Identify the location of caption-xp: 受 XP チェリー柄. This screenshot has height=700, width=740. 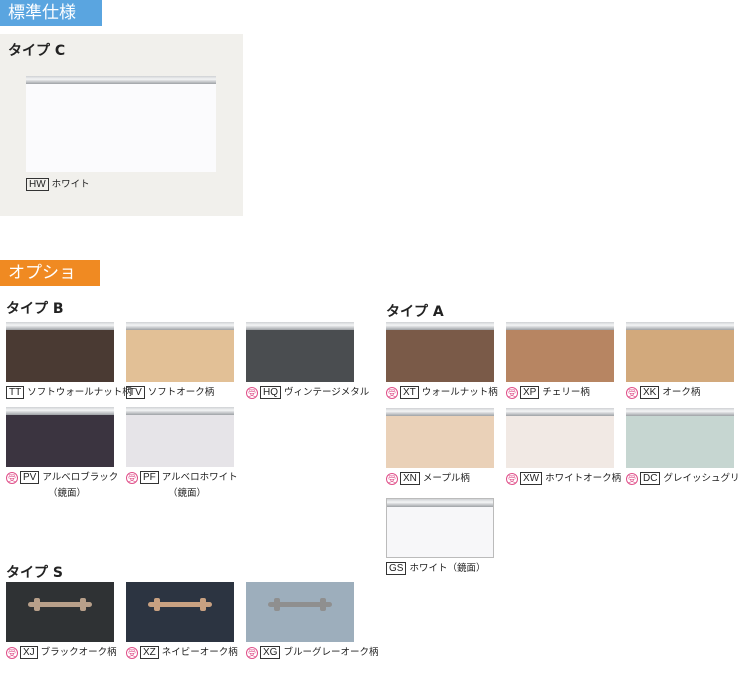
(548, 392).